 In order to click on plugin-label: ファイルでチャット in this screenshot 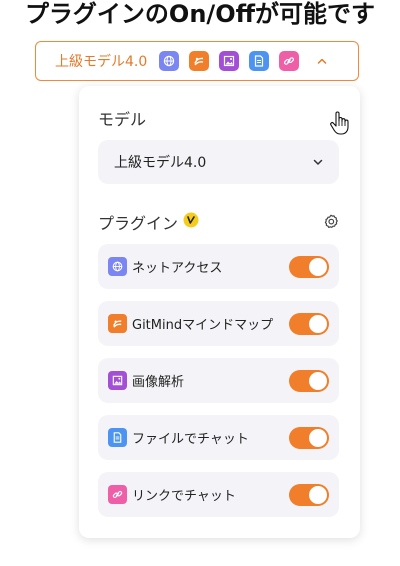, I will do `click(190, 439)`.